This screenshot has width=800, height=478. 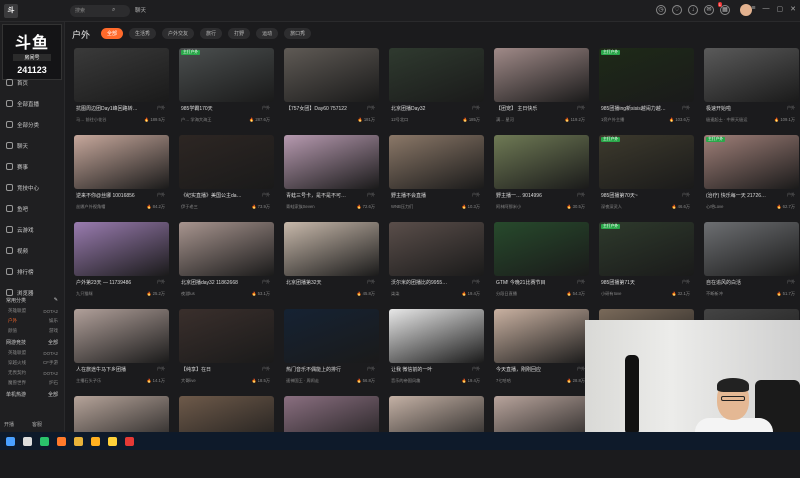 I want to click on stream-card: 主打户外 985团播ing新sisis越闹力越… 户外 1旁户外主播 103.6万, so click(x=646, y=89).